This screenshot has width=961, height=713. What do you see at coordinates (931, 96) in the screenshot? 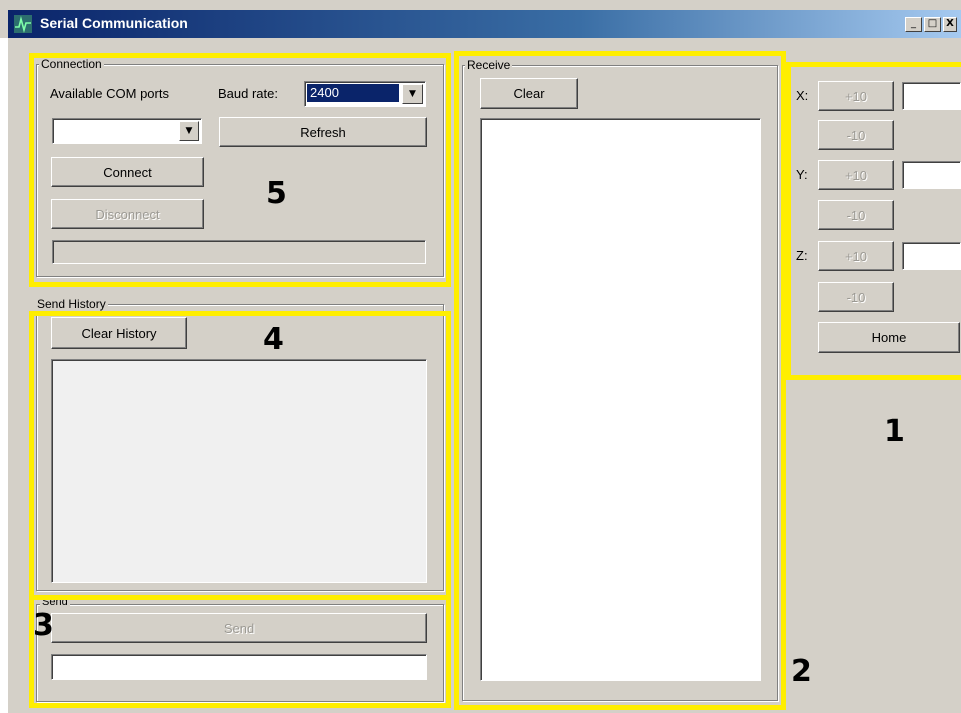
I see `x-value-input` at bounding box center [931, 96].